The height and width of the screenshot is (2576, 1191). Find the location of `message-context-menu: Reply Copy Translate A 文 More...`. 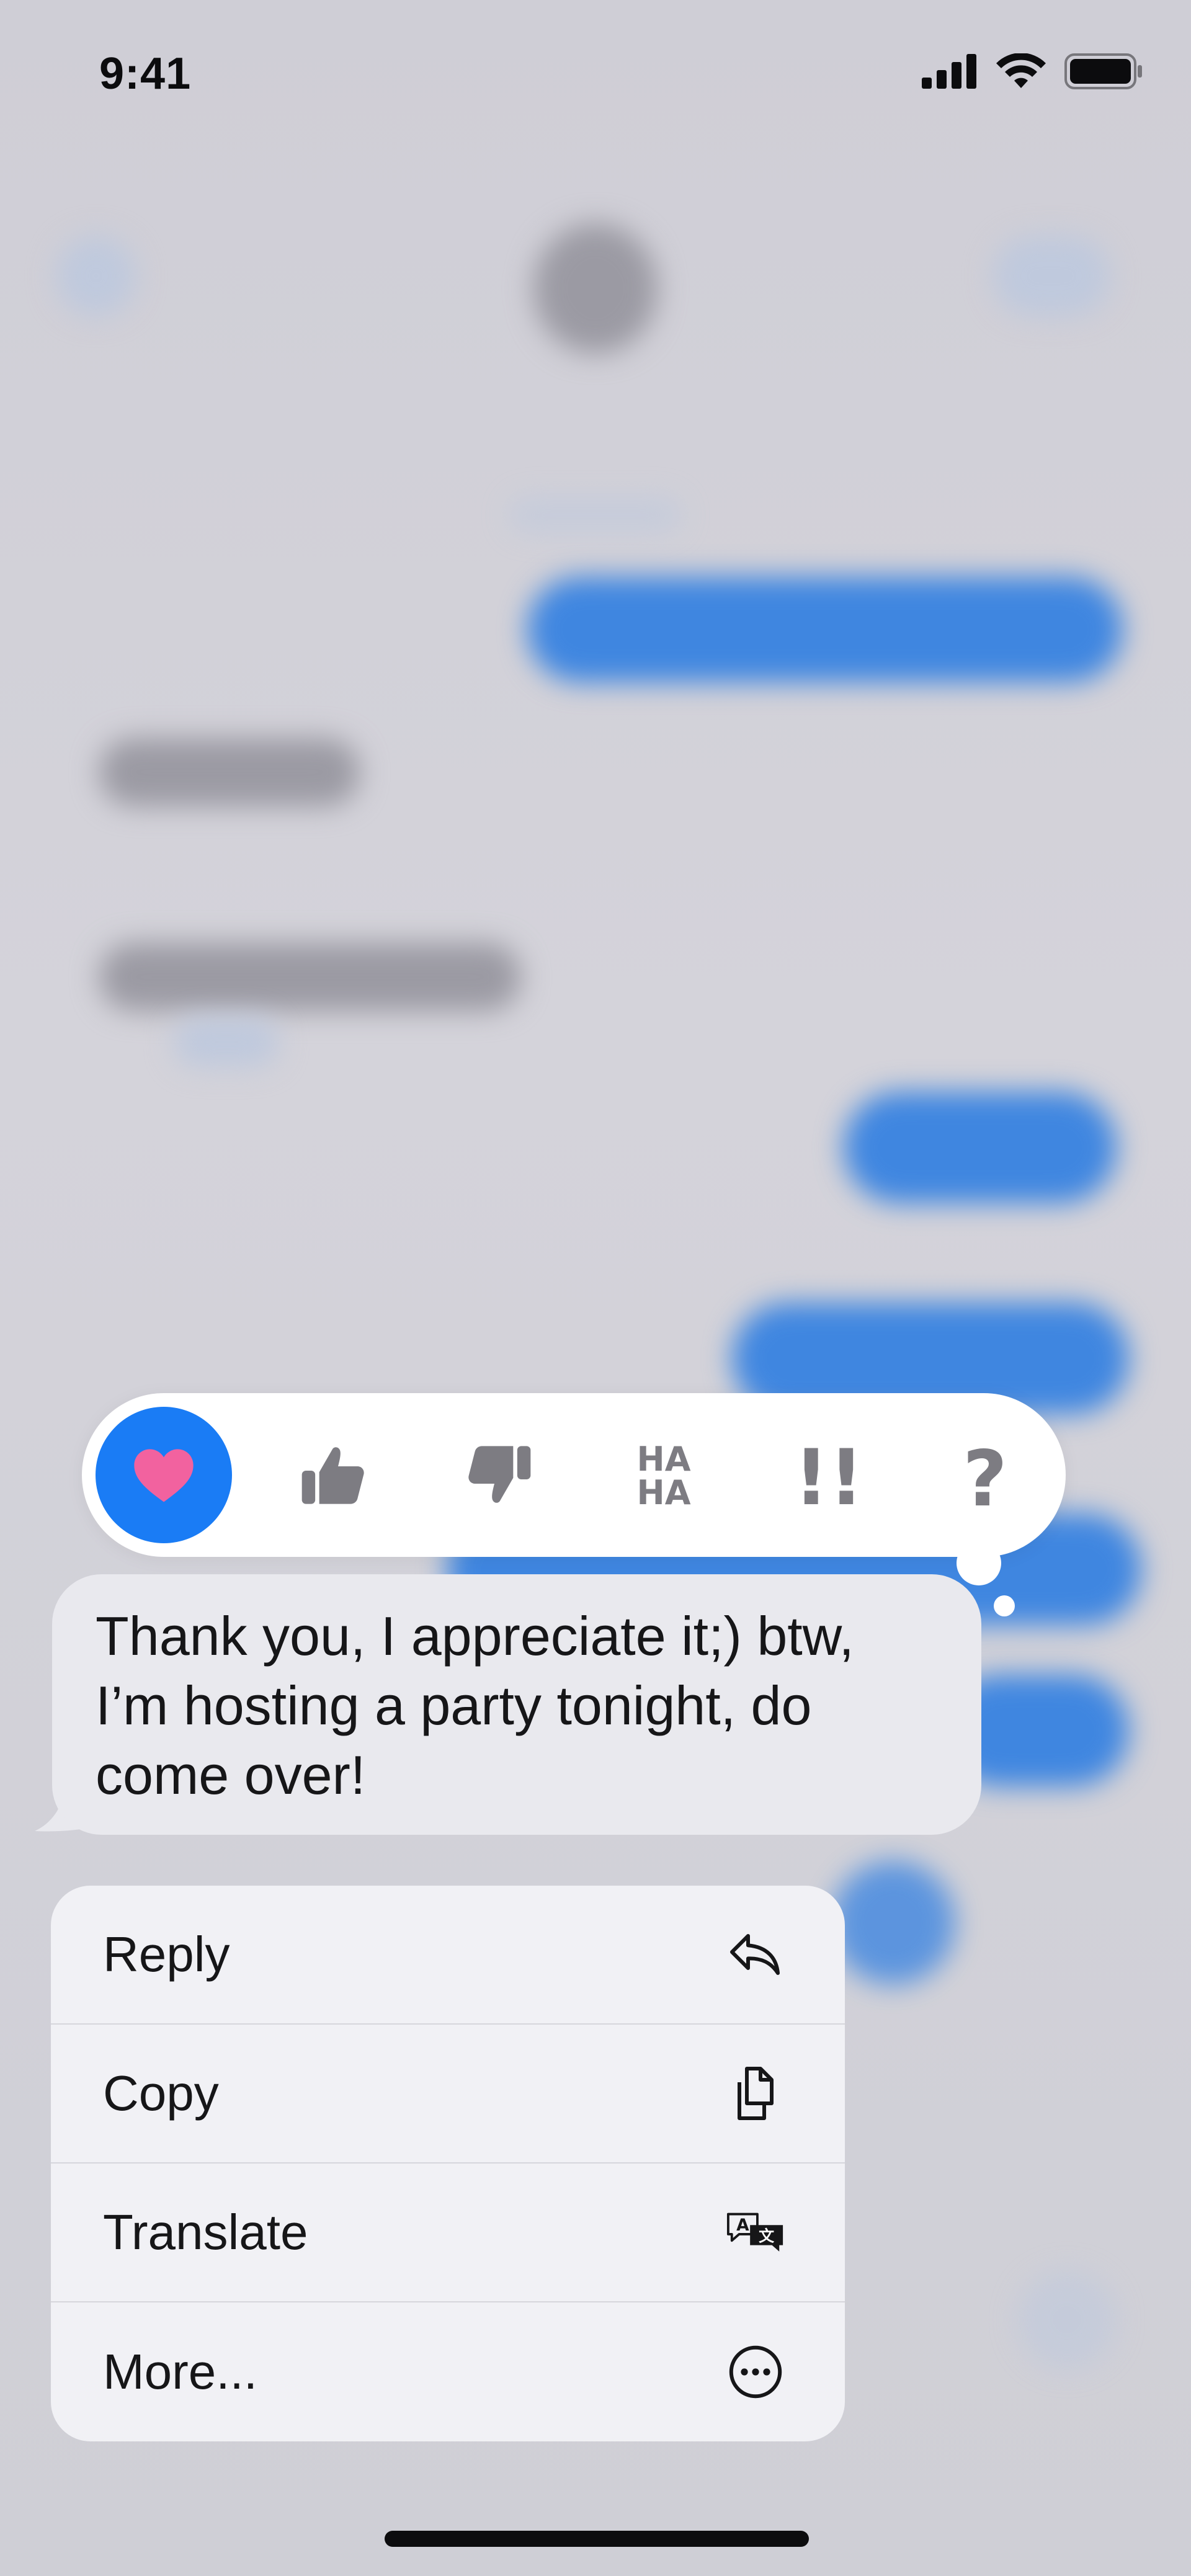

message-context-menu: Reply Copy Translate A 文 More... is located at coordinates (448, 2163).